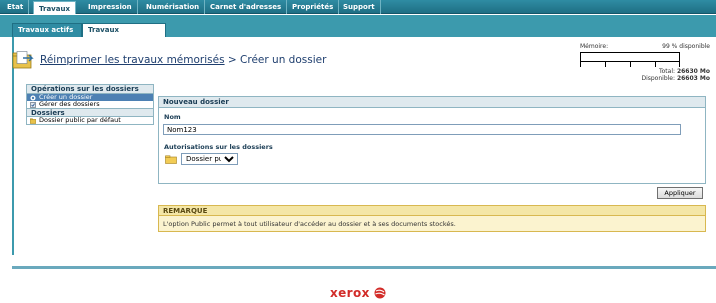  Describe the element at coordinates (313, 7) in the screenshot. I see `nav-proprietes: Propriétés` at that location.